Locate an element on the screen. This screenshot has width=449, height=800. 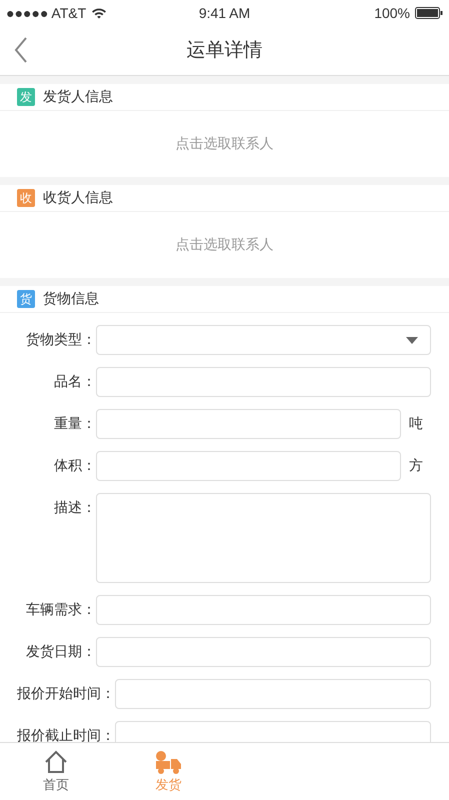
field-label: 报价开始时间： is located at coordinates (66, 694).